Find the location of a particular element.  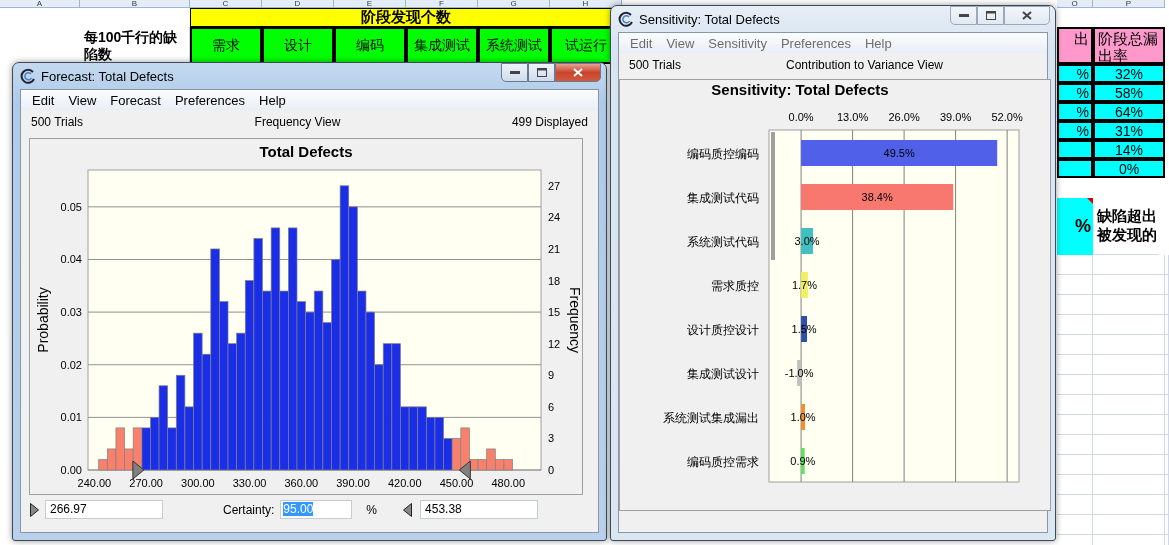

leak-rate-cell: 0% is located at coordinates (1129, 168).